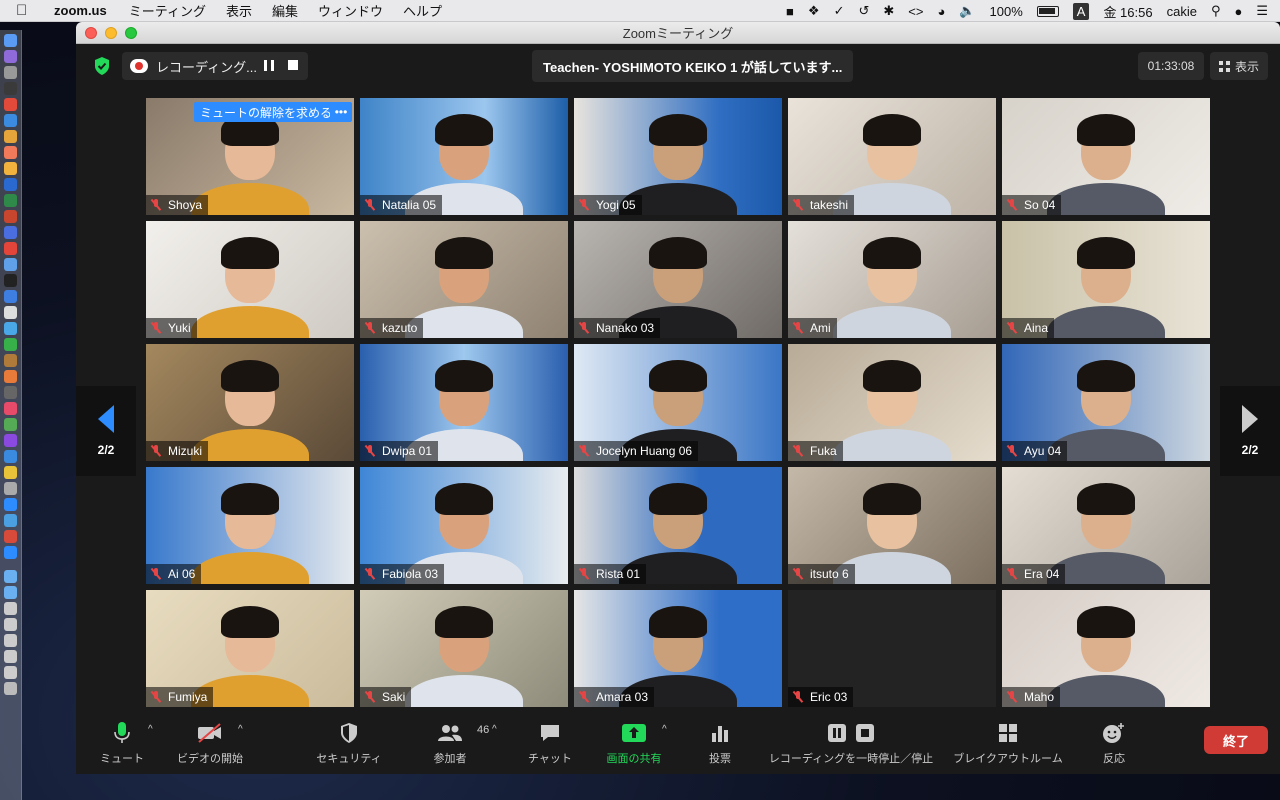 This screenshot has width=1280, height=800. What do you see at coordinates (106, 431) in the screenshot?
I see `prev-page-button: 2/2` at bounding box center [106, 431].